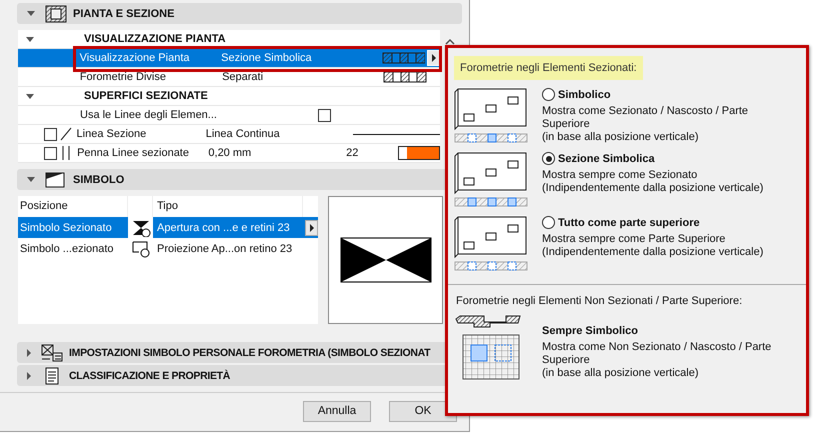 The image size is (816, 437). Describe the element at coordinates (243, 134) in the screenshot. I see `property-value: Linea Continua` at that location.